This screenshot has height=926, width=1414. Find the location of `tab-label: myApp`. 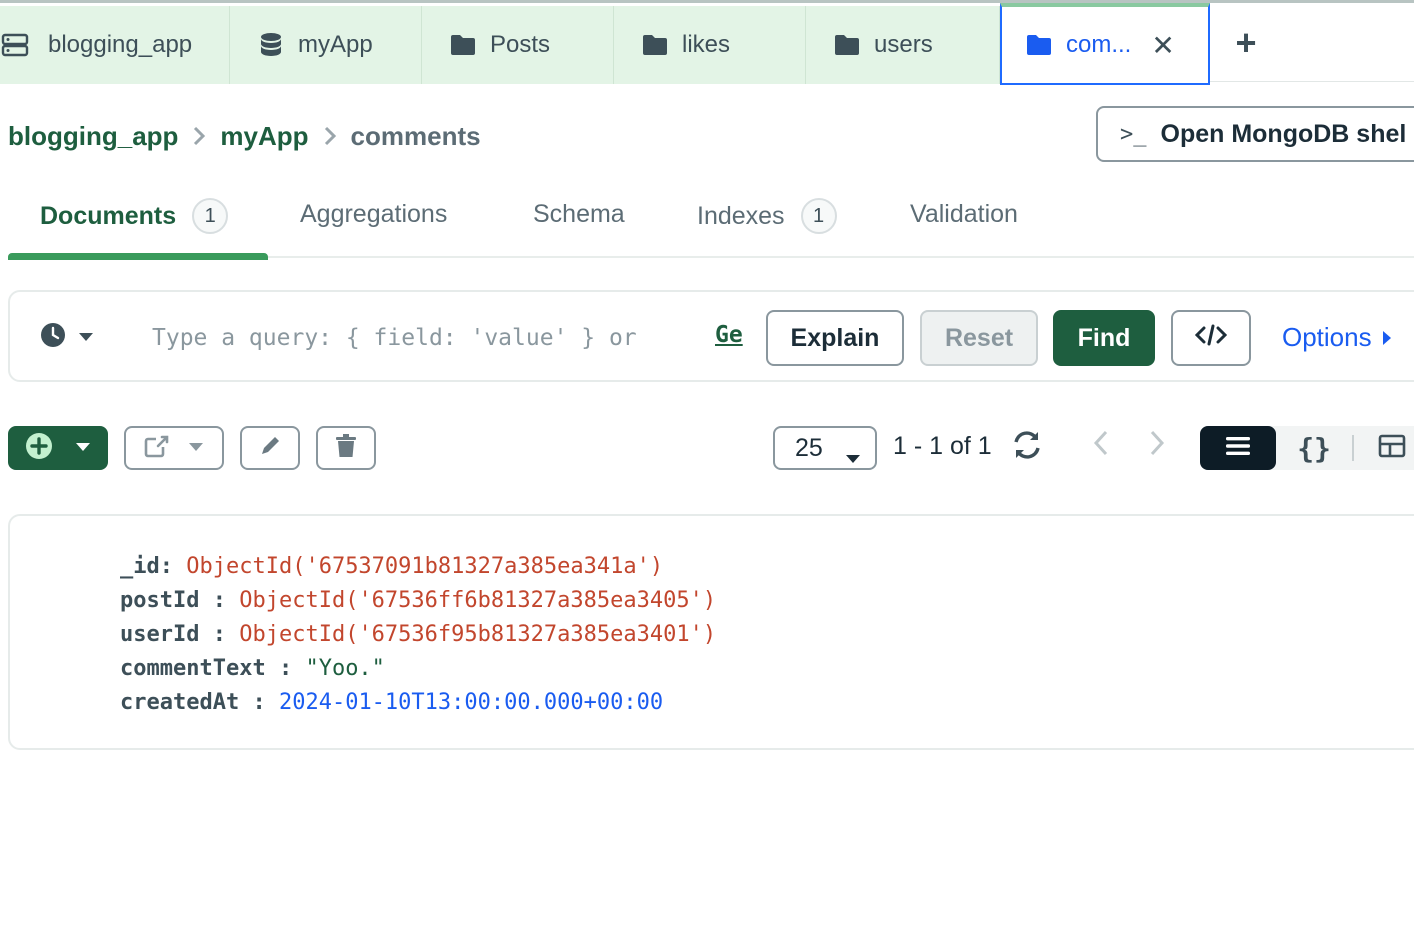

tab-label: myApp is located at coordinates (335, 44).